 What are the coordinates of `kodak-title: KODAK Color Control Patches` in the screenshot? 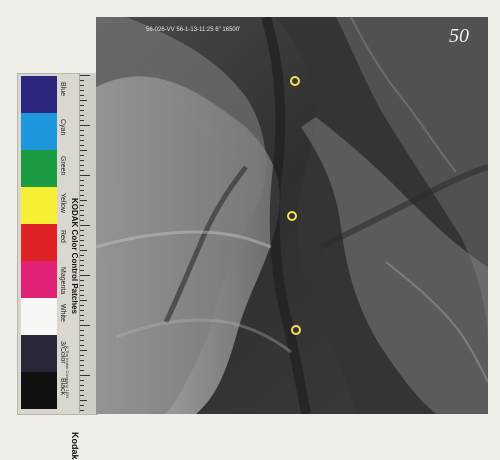 It's located at (74, 256).